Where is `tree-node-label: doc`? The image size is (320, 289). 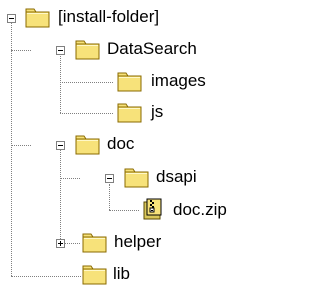 tree-node-label: doc is located at coordinates (121, 143).